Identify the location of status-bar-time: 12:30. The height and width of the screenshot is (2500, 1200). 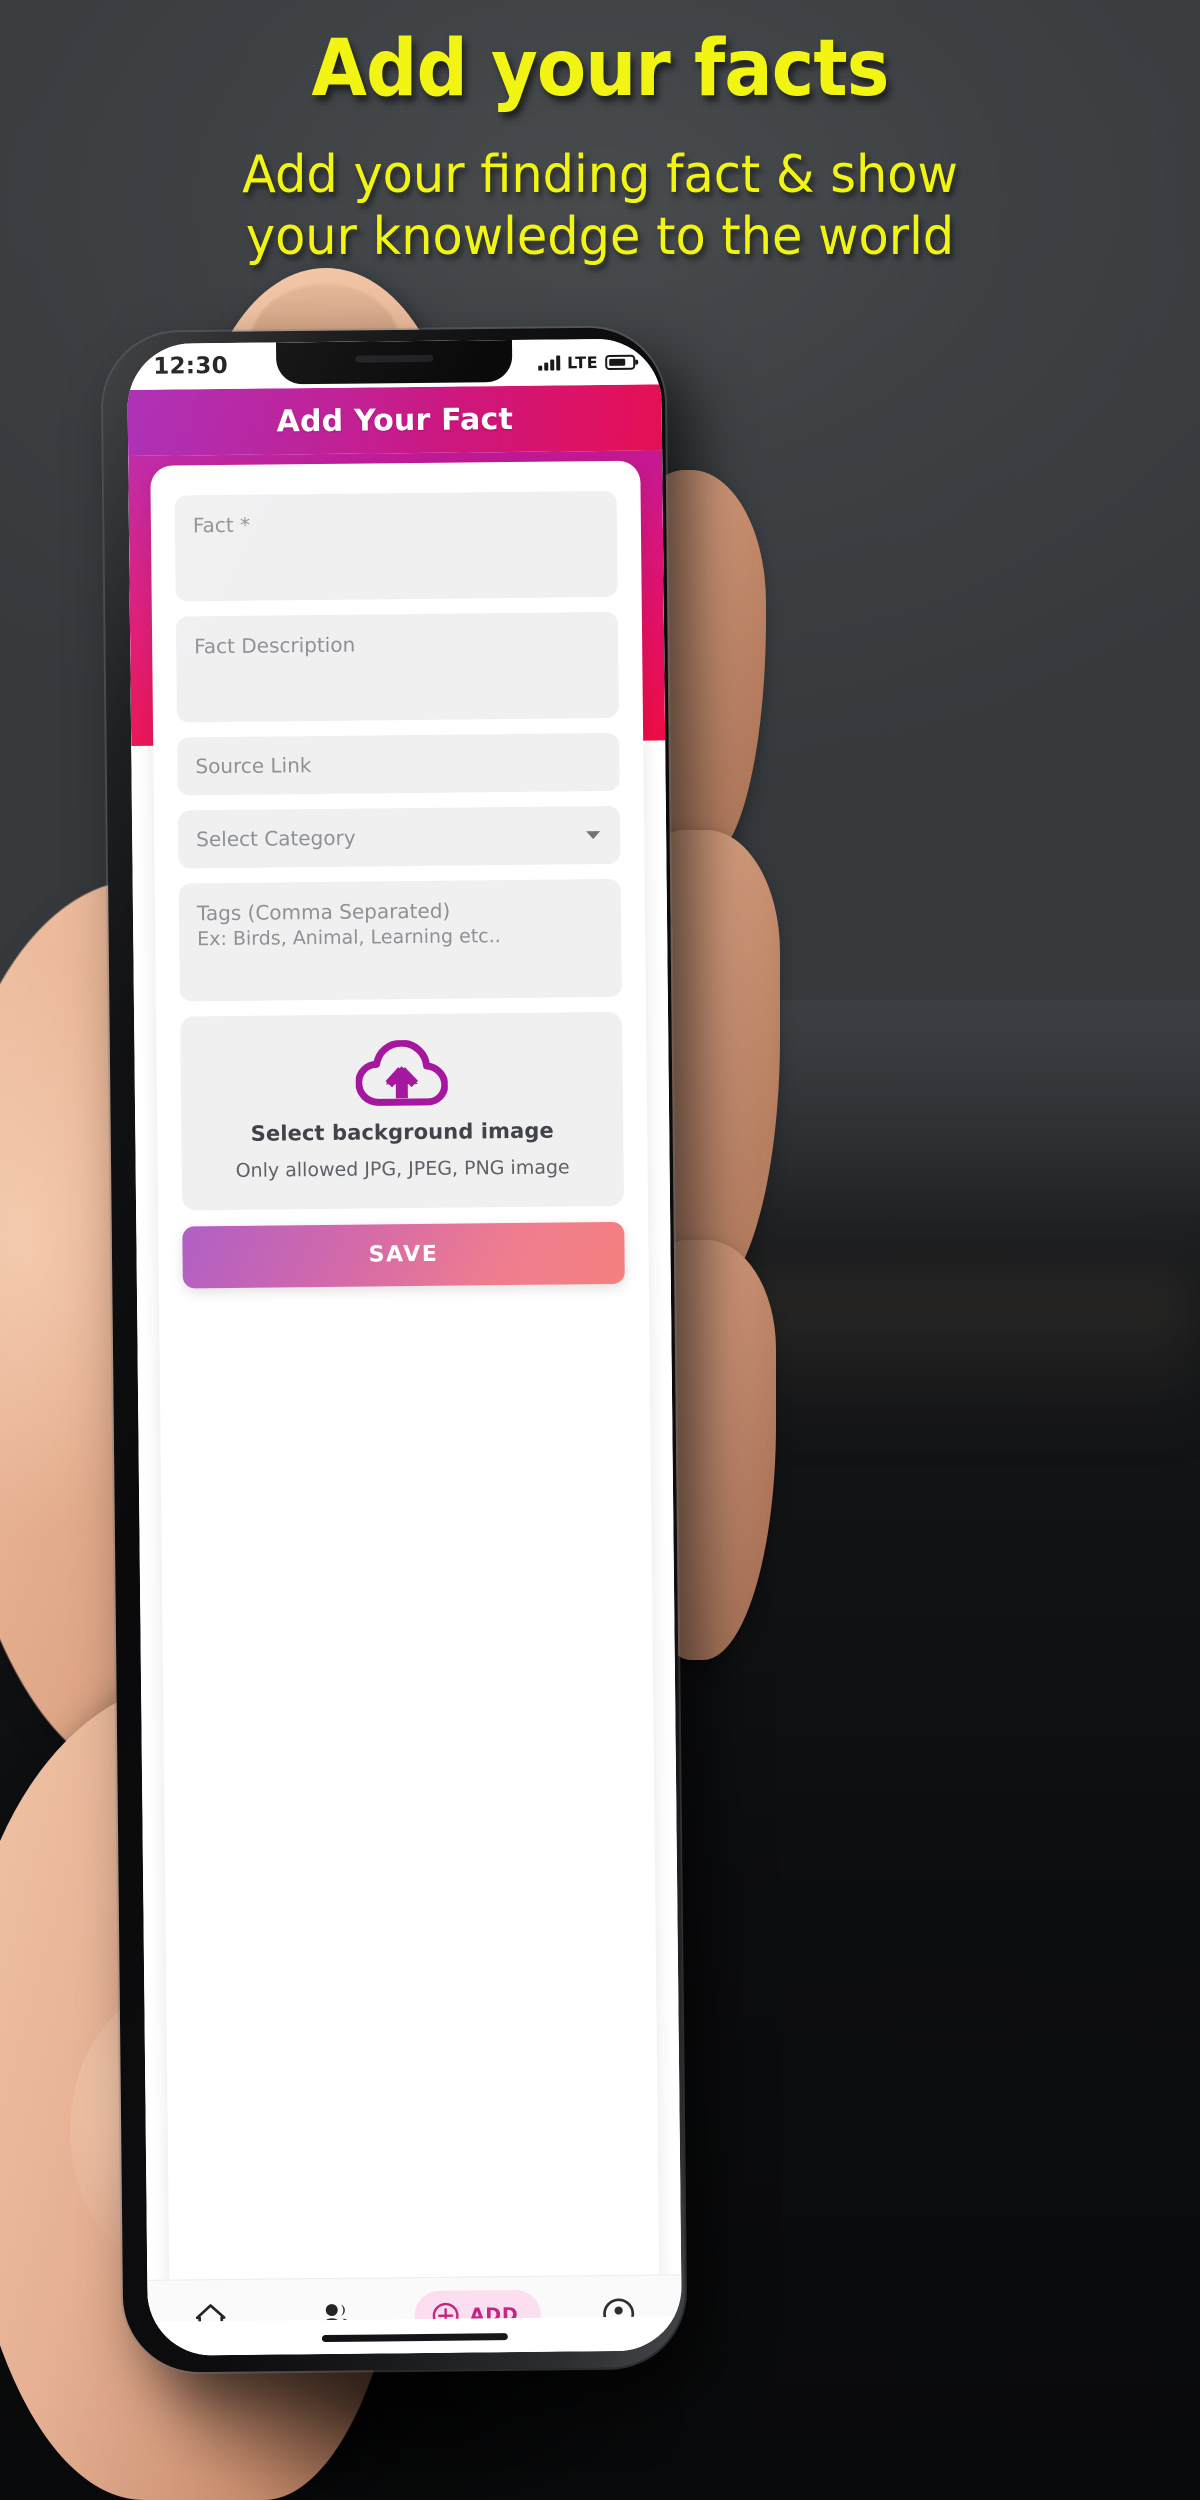
(191, 366).